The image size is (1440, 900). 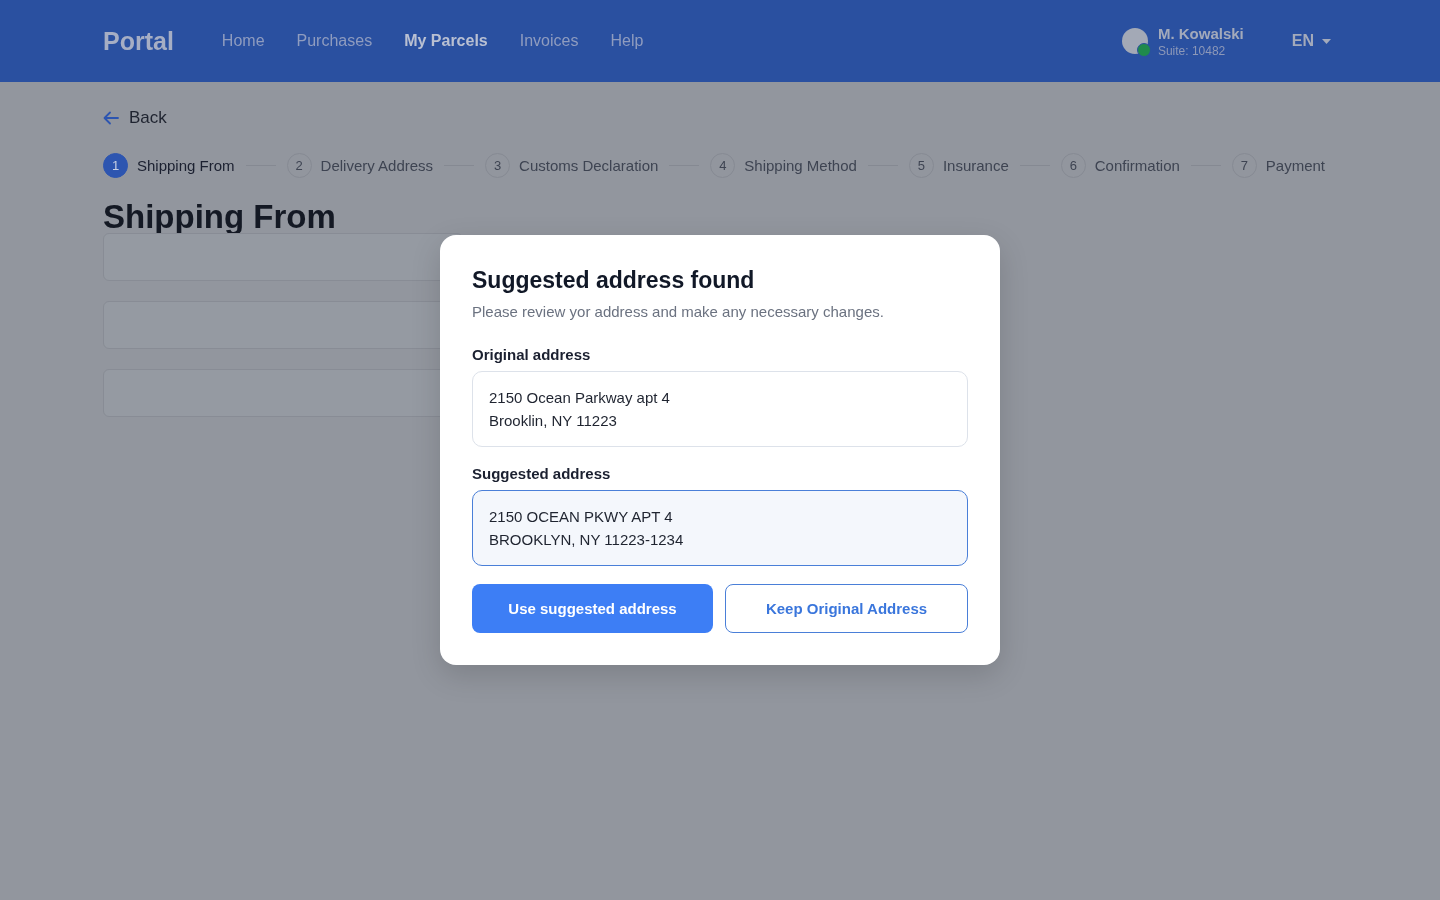 I want to click on nav-link: My Parcels, so click(x=446, y=41).